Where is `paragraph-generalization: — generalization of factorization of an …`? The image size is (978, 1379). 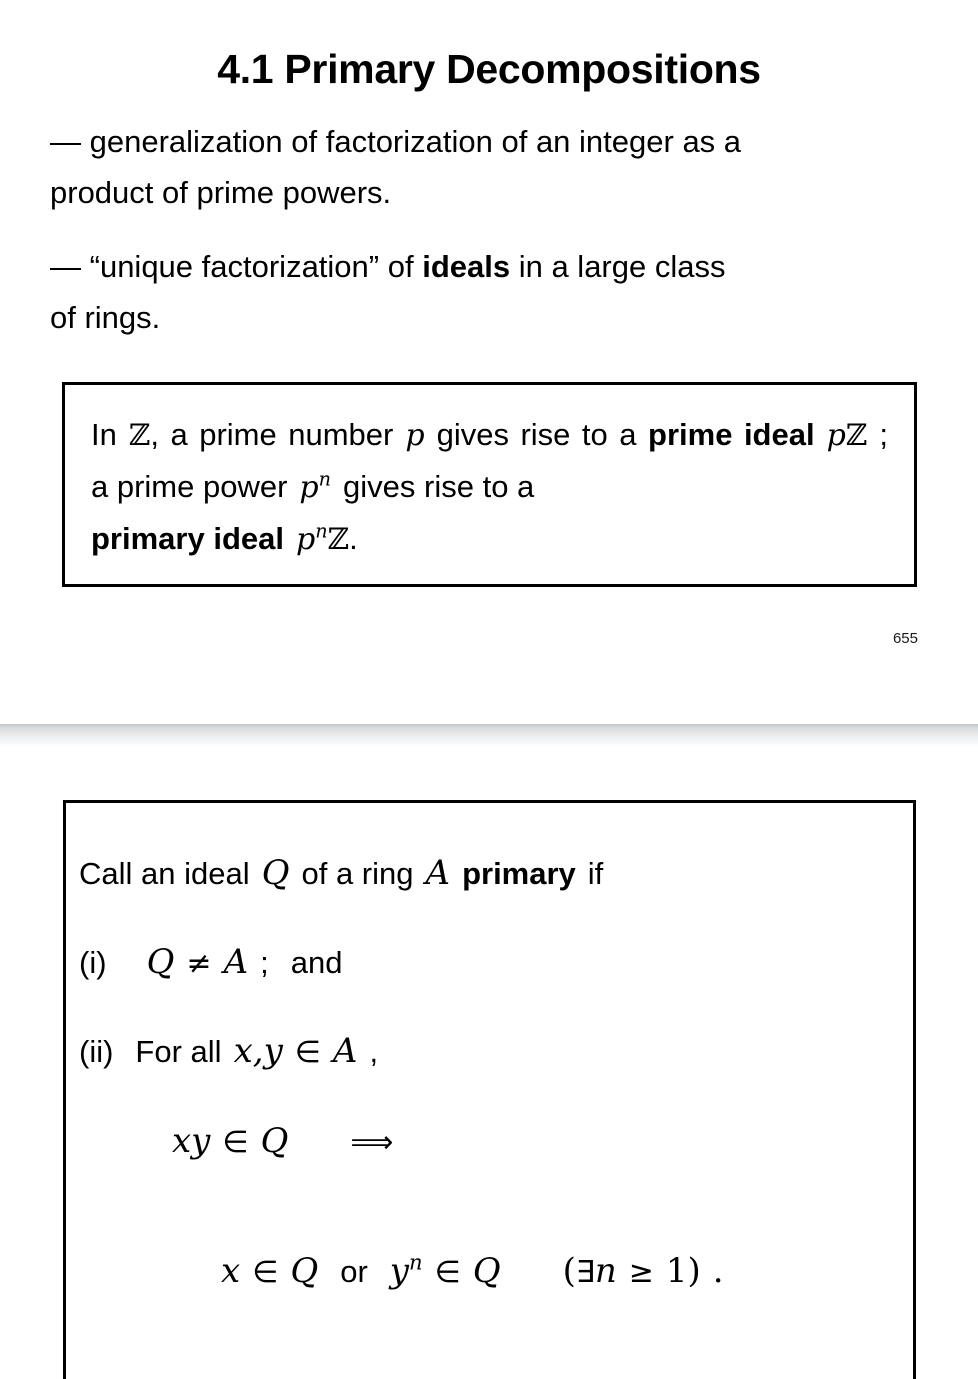
paragraph-generalization: — generalization of factorization of an … is located at coordinates (489, 167).